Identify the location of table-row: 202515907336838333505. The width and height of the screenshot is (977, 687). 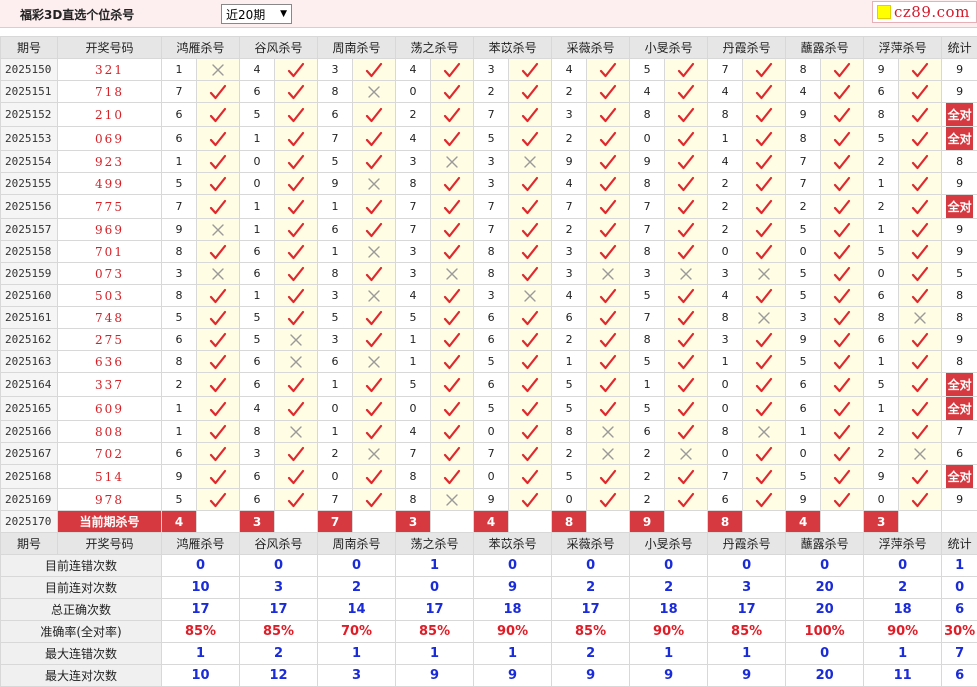
(489, 274).